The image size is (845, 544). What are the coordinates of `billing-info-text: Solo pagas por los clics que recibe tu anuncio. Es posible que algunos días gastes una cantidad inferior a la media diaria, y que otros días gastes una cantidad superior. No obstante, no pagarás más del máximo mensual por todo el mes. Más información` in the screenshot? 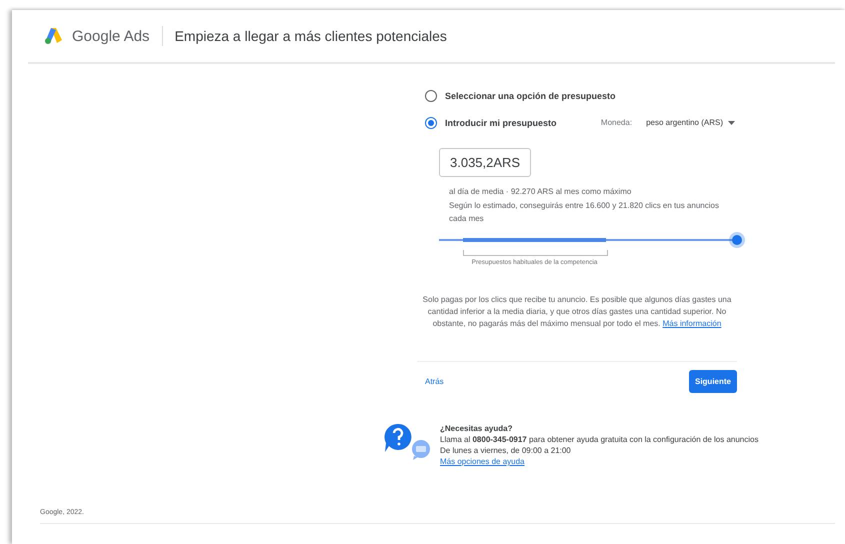 It's located at (577, 312).